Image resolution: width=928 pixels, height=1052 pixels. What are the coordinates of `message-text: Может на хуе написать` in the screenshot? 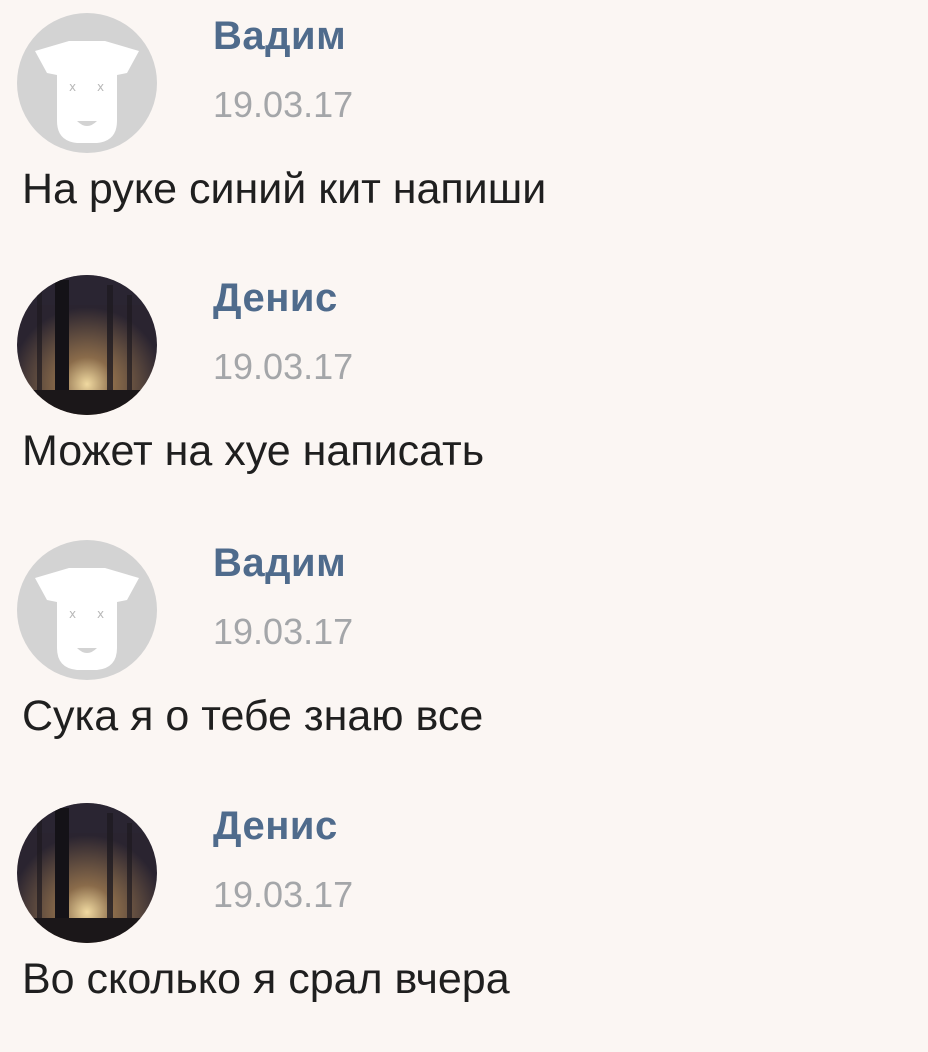 It's located at (253, 451).